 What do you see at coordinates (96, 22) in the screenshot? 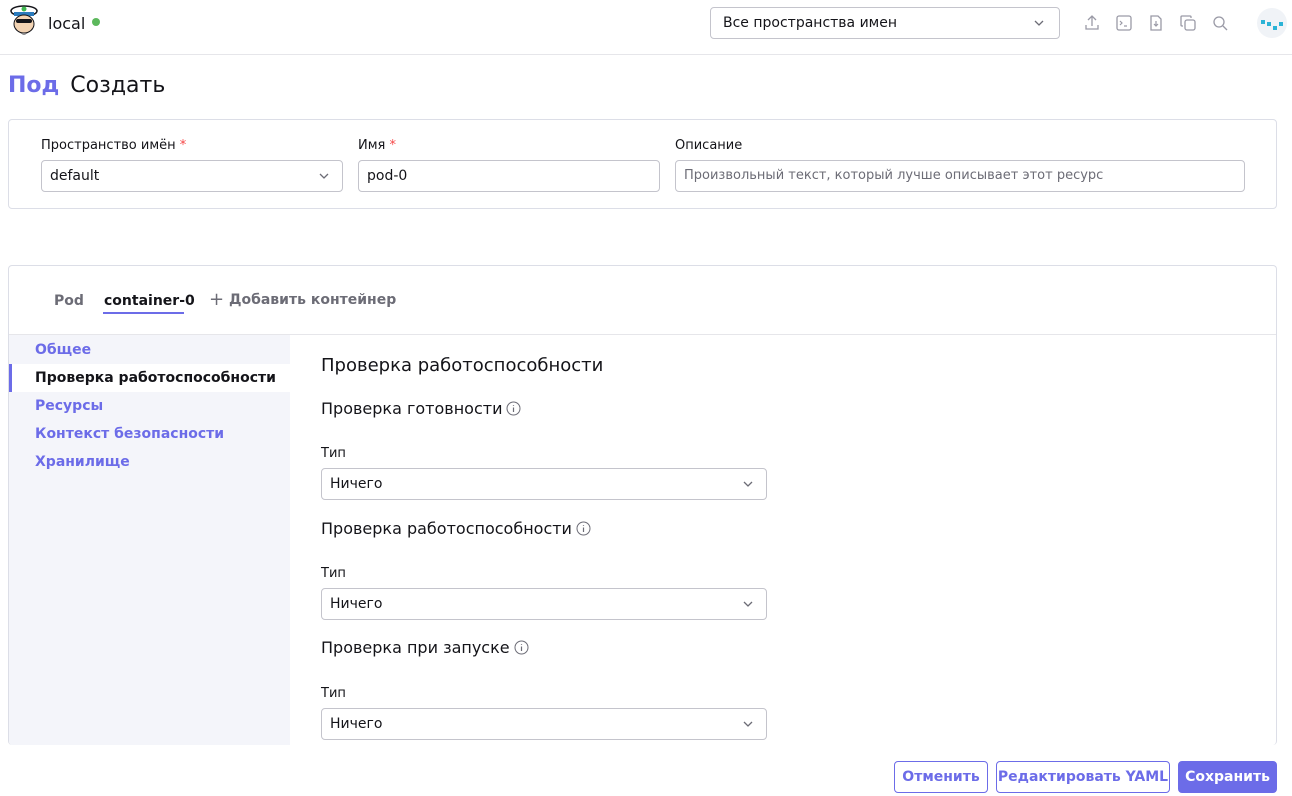
I see `cluster-status-dot` at bounding box center [96, 22].